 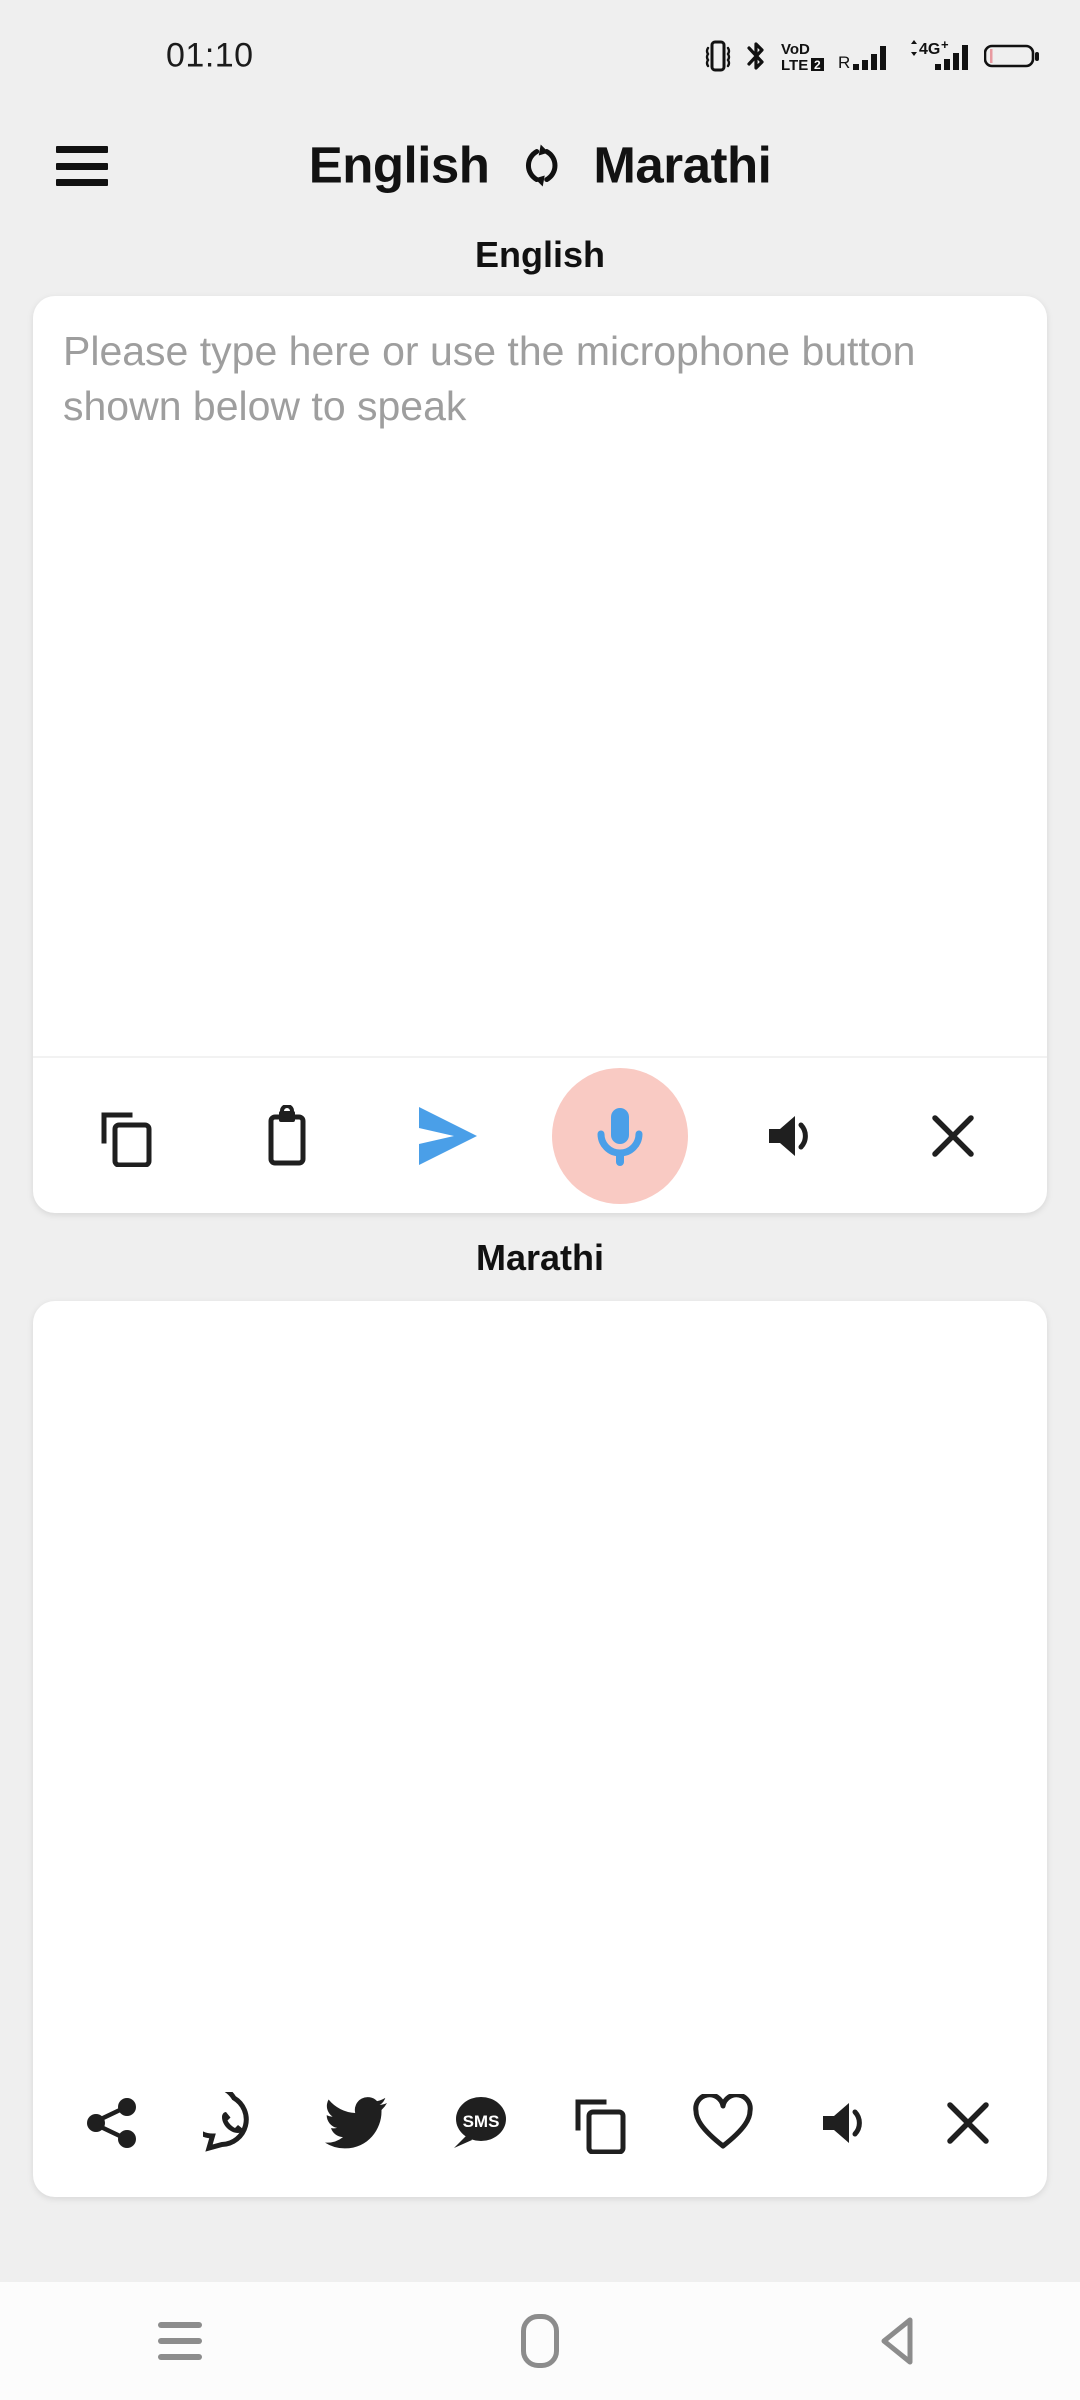 I want to click on language-pair: English Marathi, so click(x=540, y=165).